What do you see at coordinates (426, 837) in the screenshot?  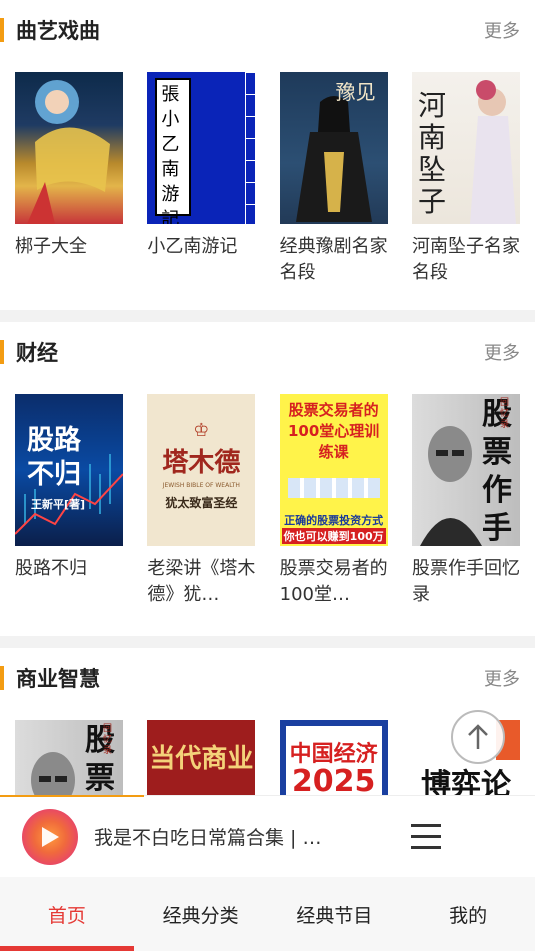 I see `playlist-icon` at bounding box center [426, 837].